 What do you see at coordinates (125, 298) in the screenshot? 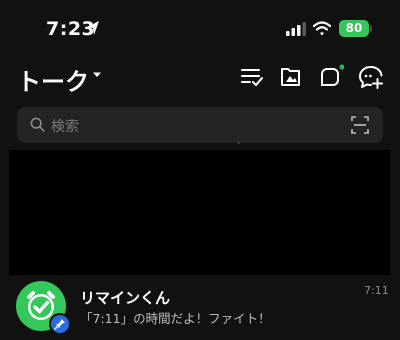
I see `chat-name: リマインくん` at bounding box center [125, 298].